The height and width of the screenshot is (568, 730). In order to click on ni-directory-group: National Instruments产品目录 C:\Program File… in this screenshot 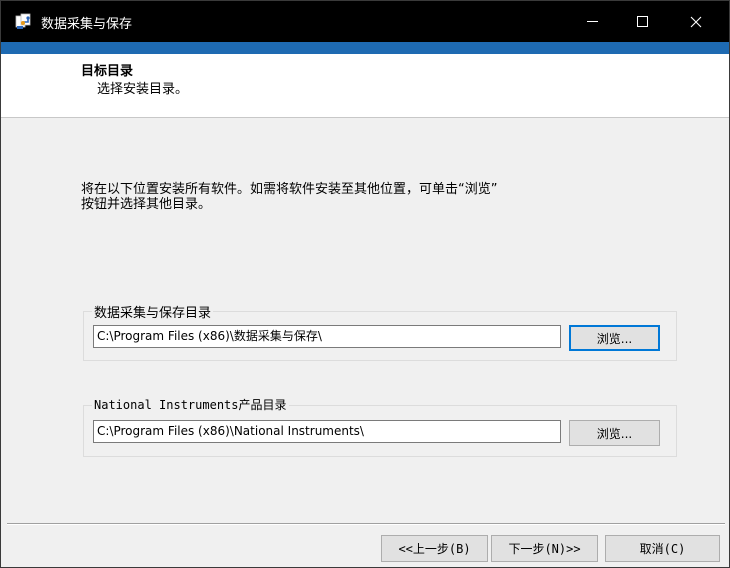, I will do `click(380, 426)`.